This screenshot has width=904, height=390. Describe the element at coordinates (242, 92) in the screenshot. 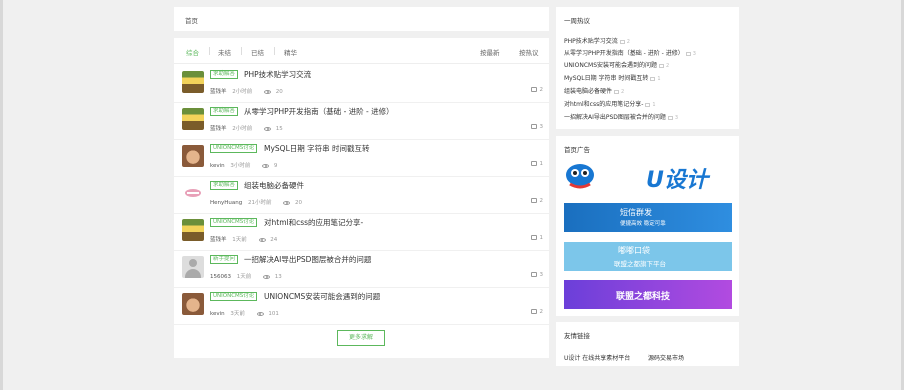

I see `post-time: 2小时前` at that location.